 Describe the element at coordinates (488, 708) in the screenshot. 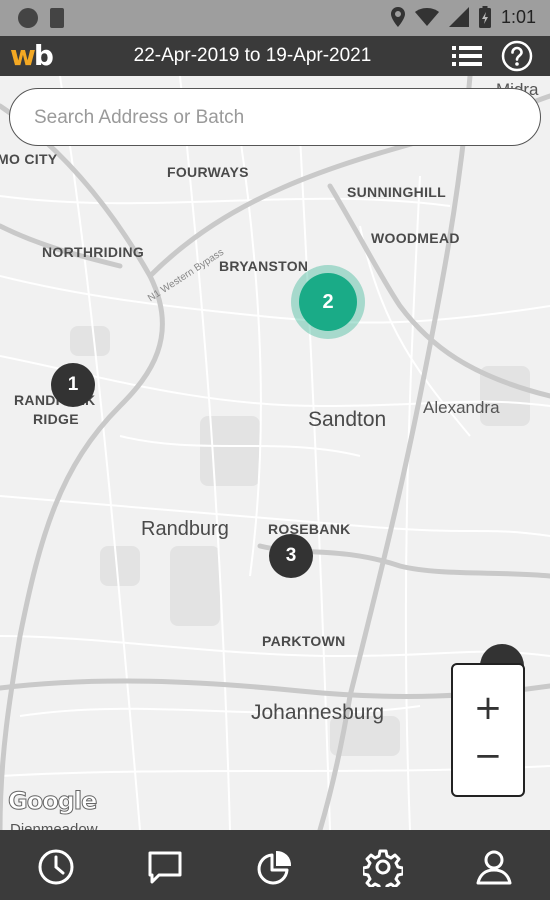

I see `zoom-in-button: +` at that location.